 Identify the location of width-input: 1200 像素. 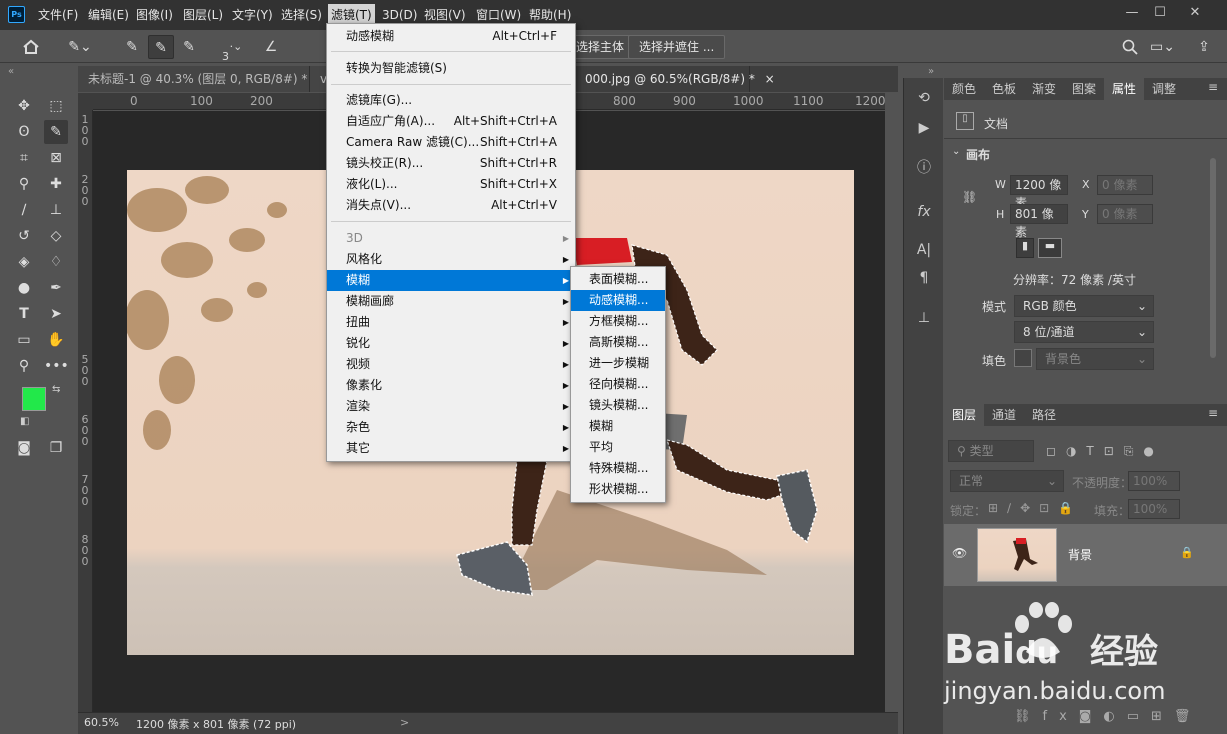
(1039, 192).